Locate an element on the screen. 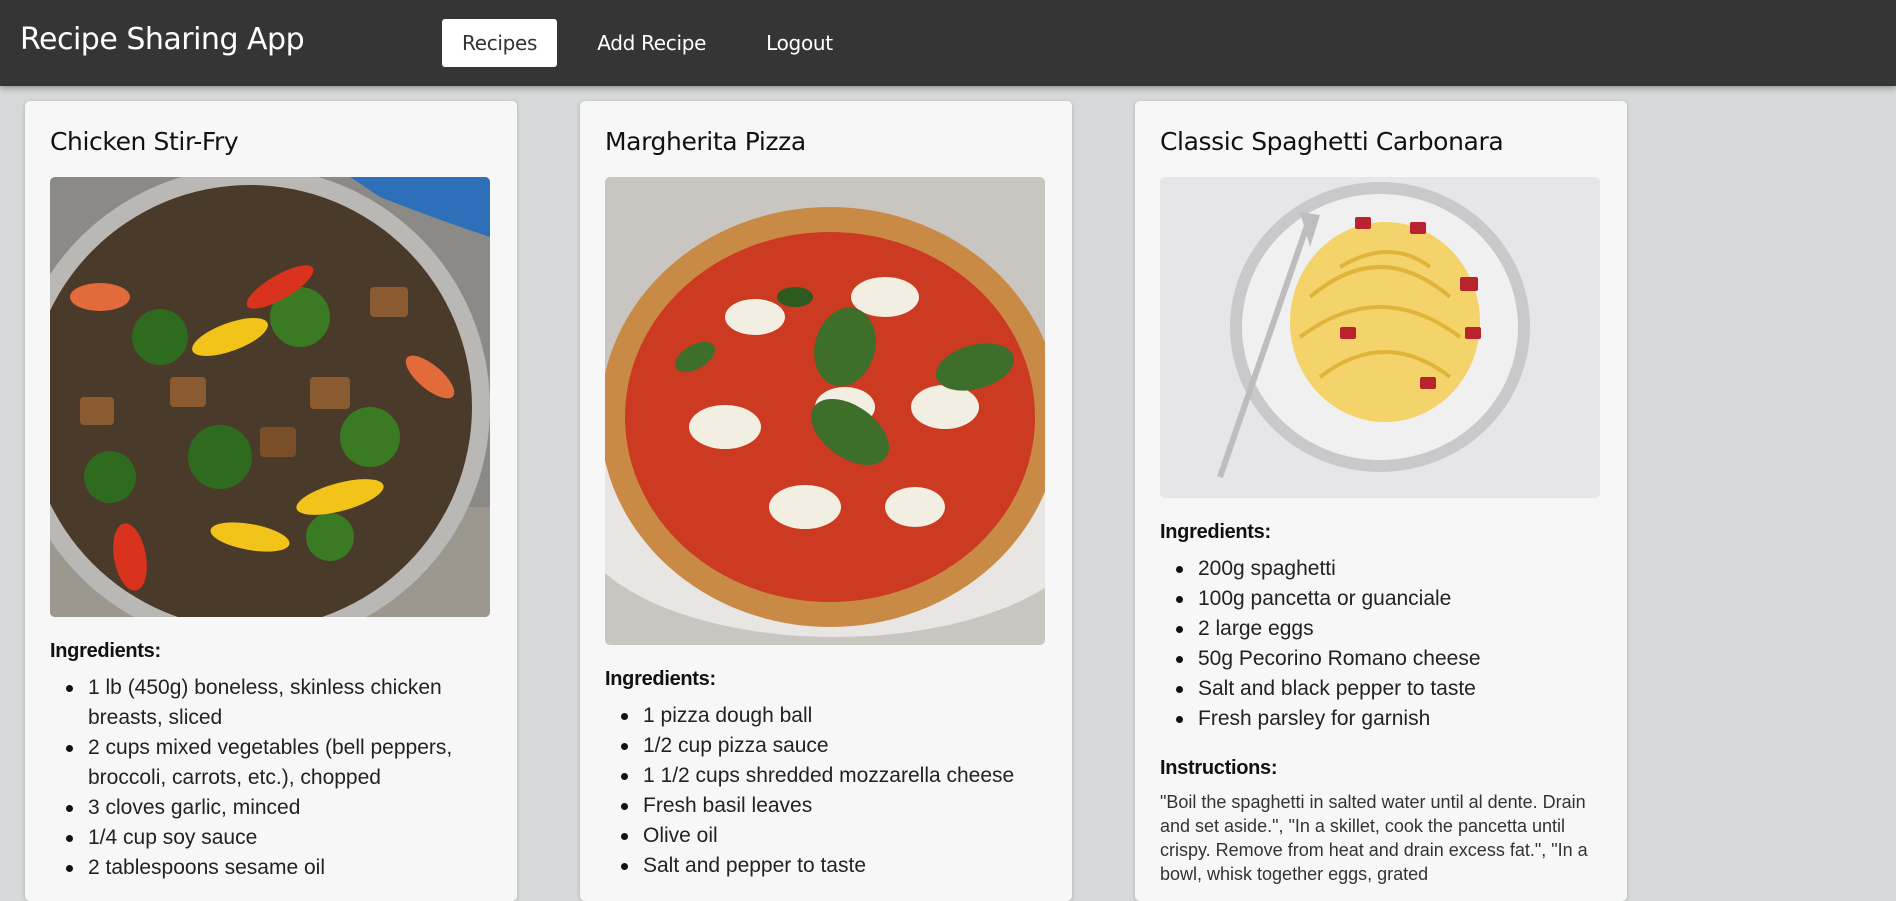 The height and width of the screenshot is (901, 1896). ingredient-item: 1 1/2 cups shredded mozzarella cheese is located at coordinates (834, 776).